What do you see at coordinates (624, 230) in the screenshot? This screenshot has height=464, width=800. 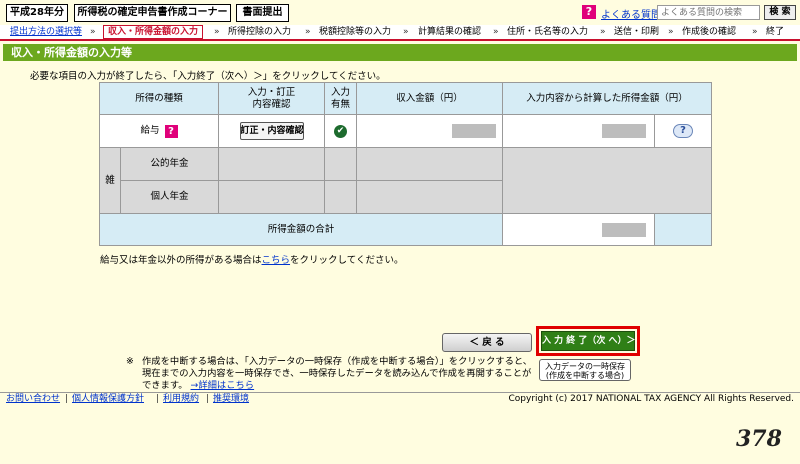 I see `total-calc-value` at bounding box center [624, 230].